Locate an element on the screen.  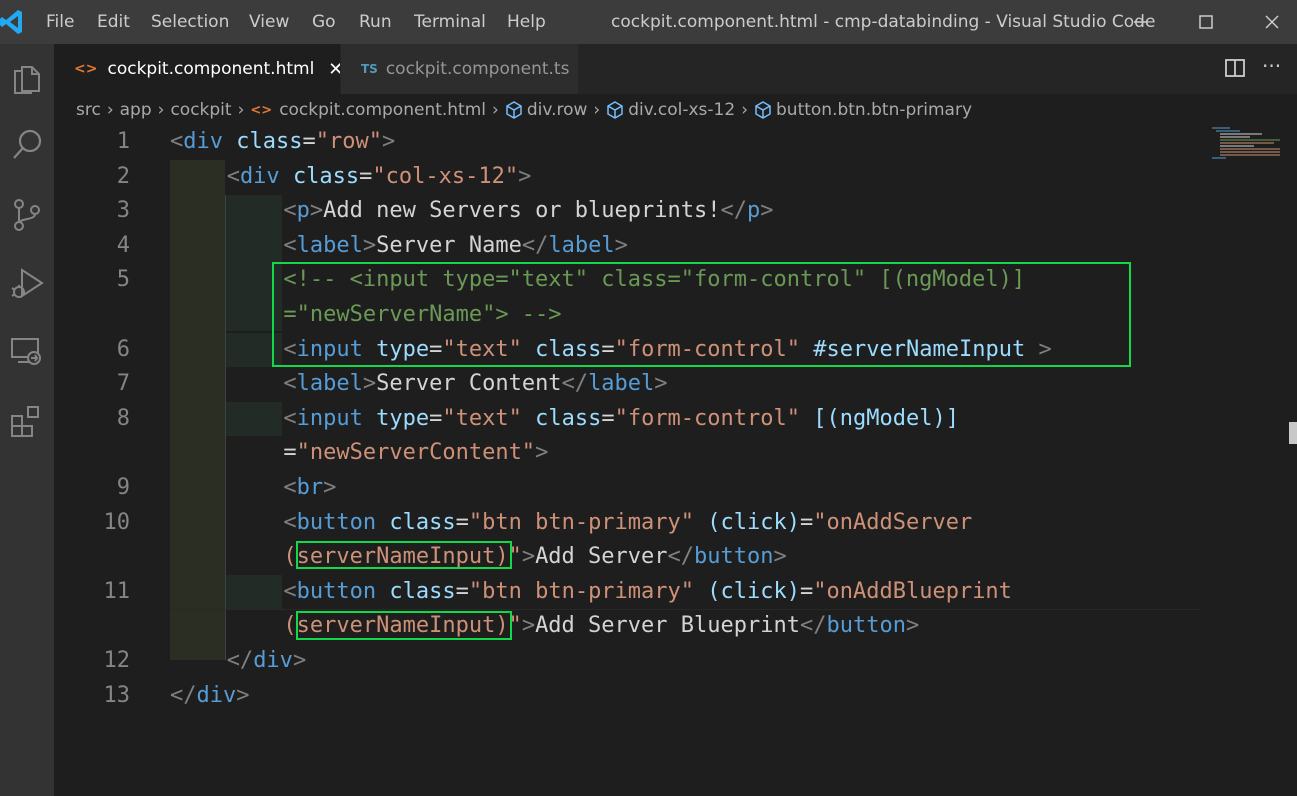
tab-label: cockpit.component.html is located at coordinates (211, 69).